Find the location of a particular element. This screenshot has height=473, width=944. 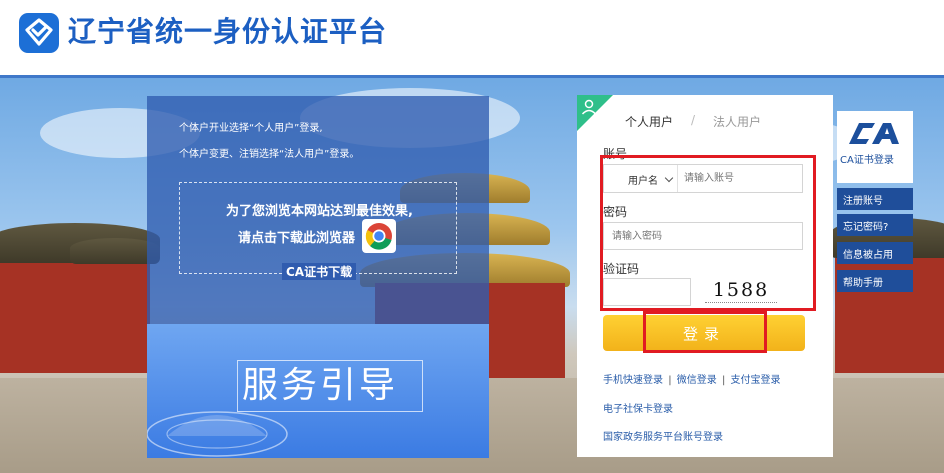

mobile-login-link: 手机快速登录 is located at coordinates (633, 380).